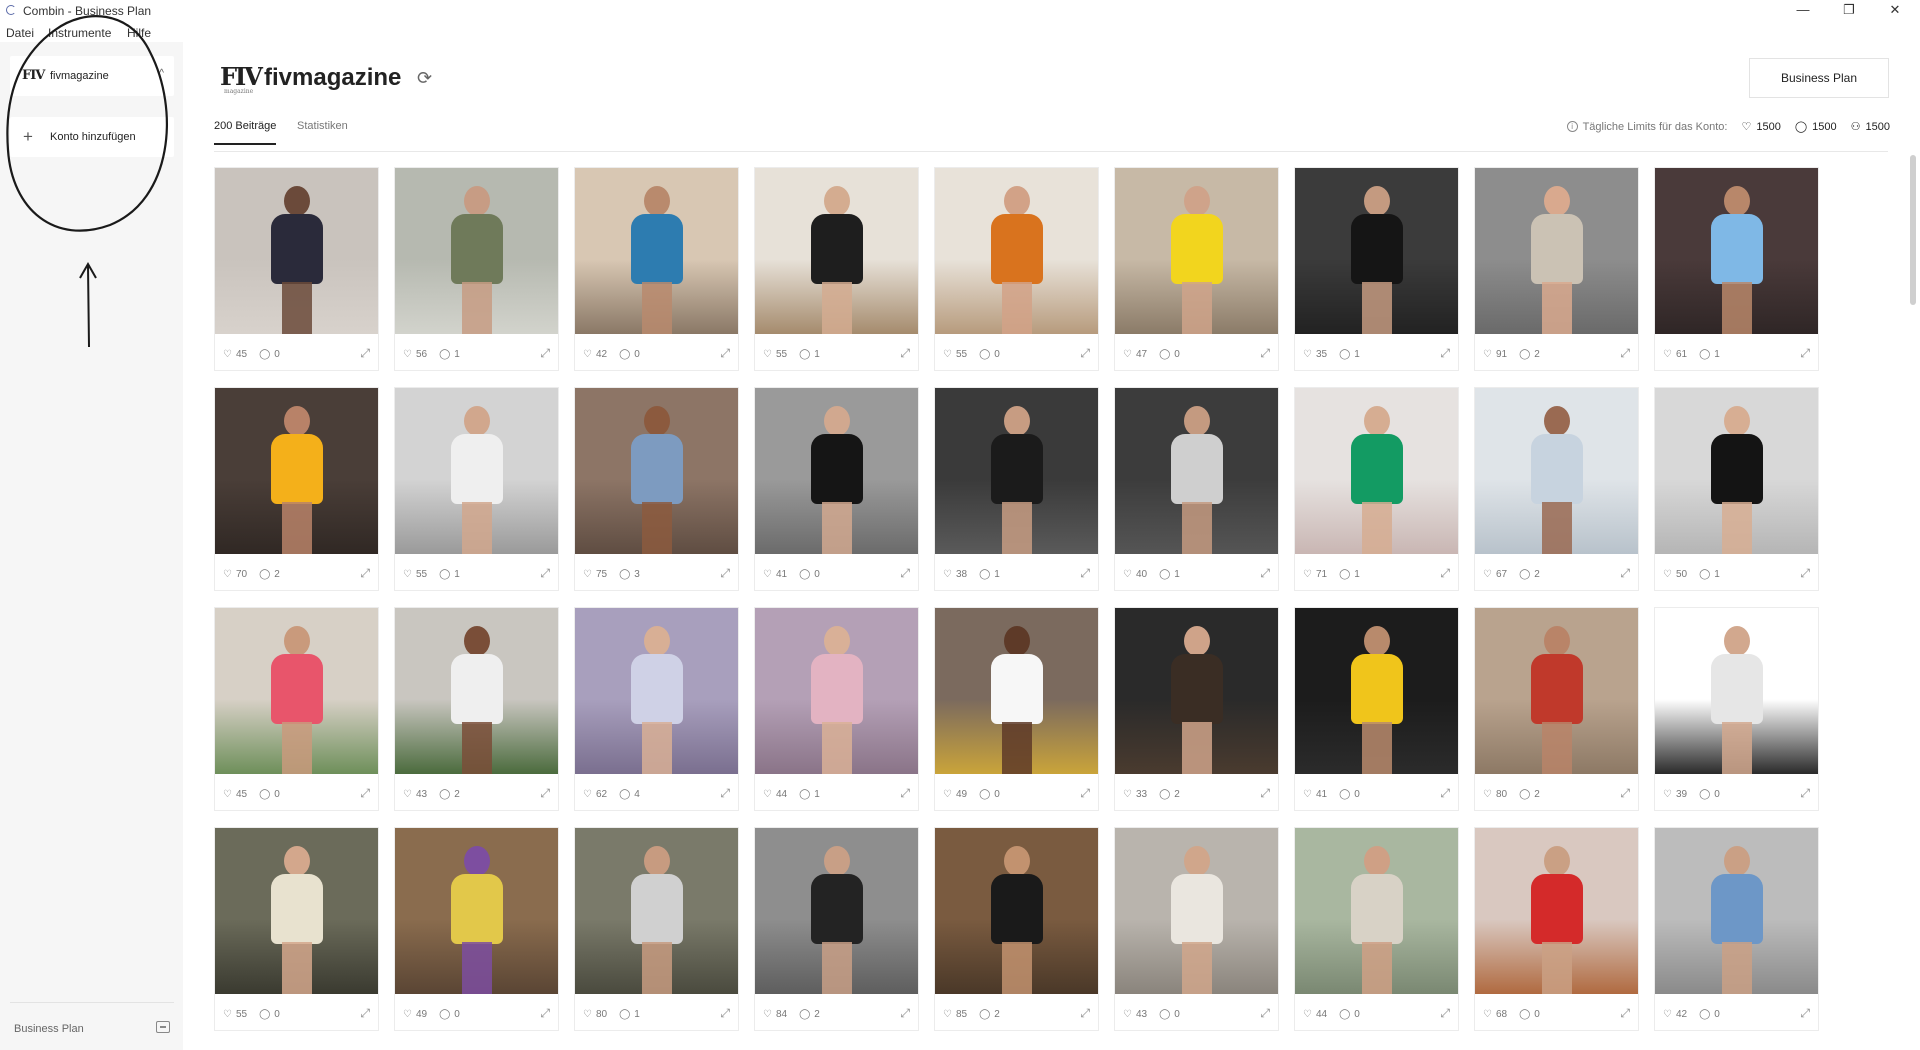 Image resolution: width=1920 pixels, height=1050 pixels. I want to click on post-card: ♡ 41 ◯ 0 ⤢, so click(836, 489).